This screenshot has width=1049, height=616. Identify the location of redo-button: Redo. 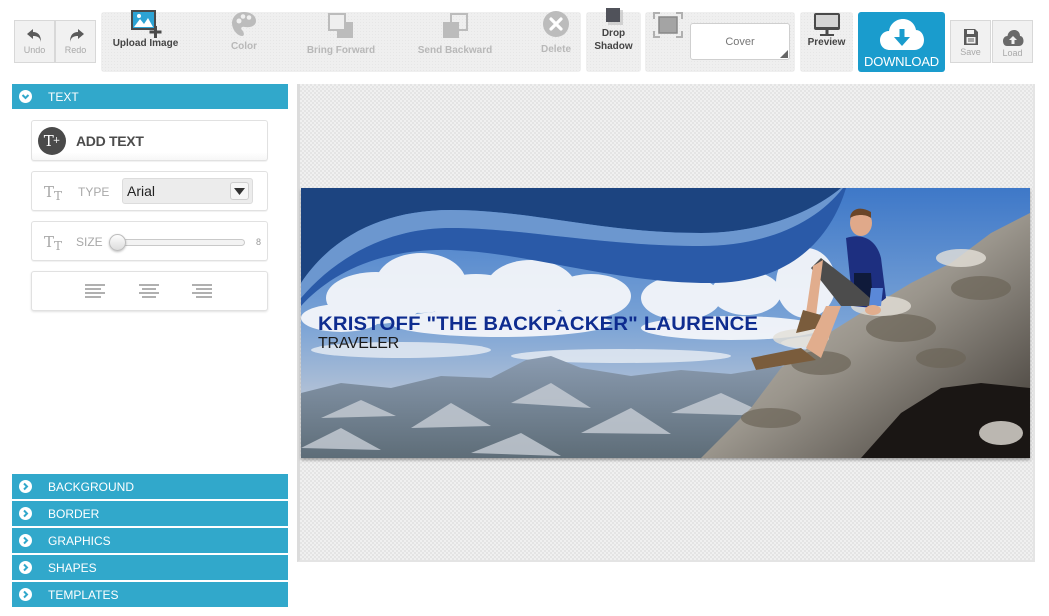
(75, 41).